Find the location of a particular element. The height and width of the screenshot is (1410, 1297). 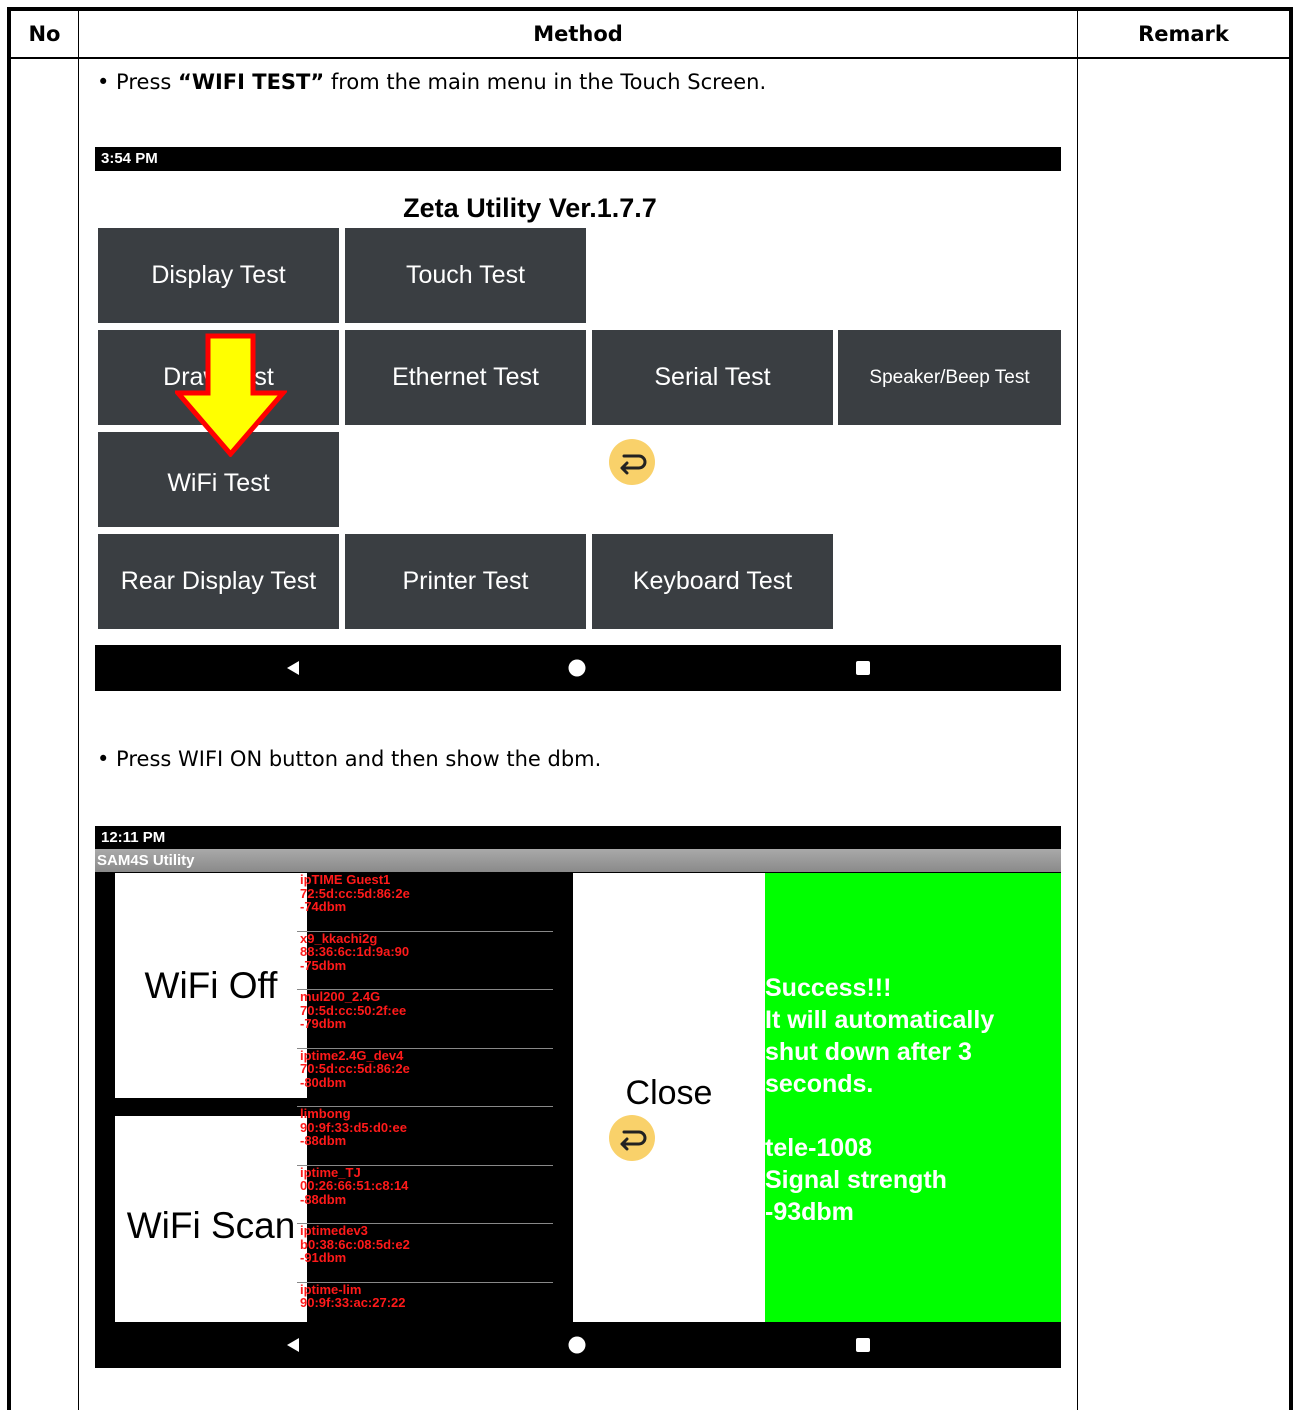

close-button: Close is located at coordinates (669, 1097).